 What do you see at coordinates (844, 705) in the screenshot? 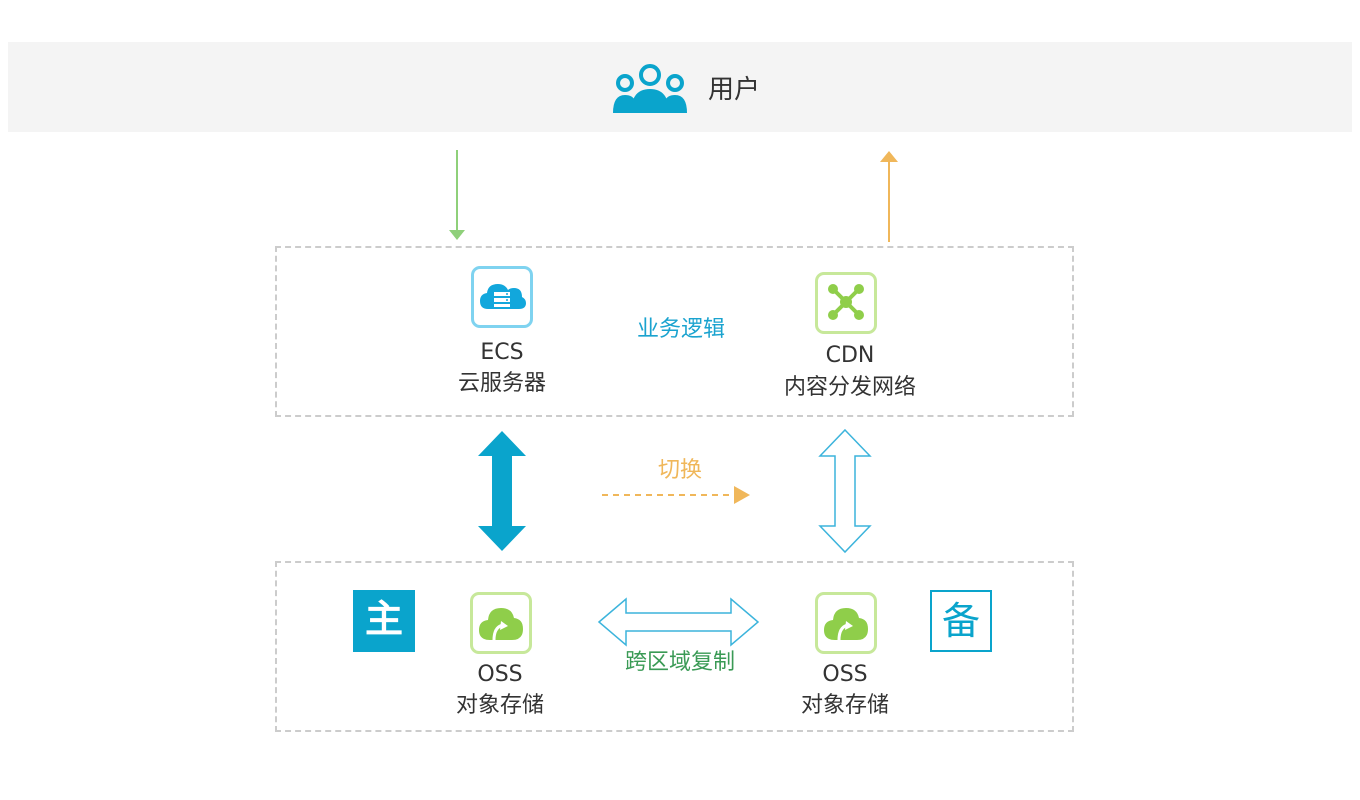
I see `backup-oss-desc: 对象存储` at bounding box center [844, 705].